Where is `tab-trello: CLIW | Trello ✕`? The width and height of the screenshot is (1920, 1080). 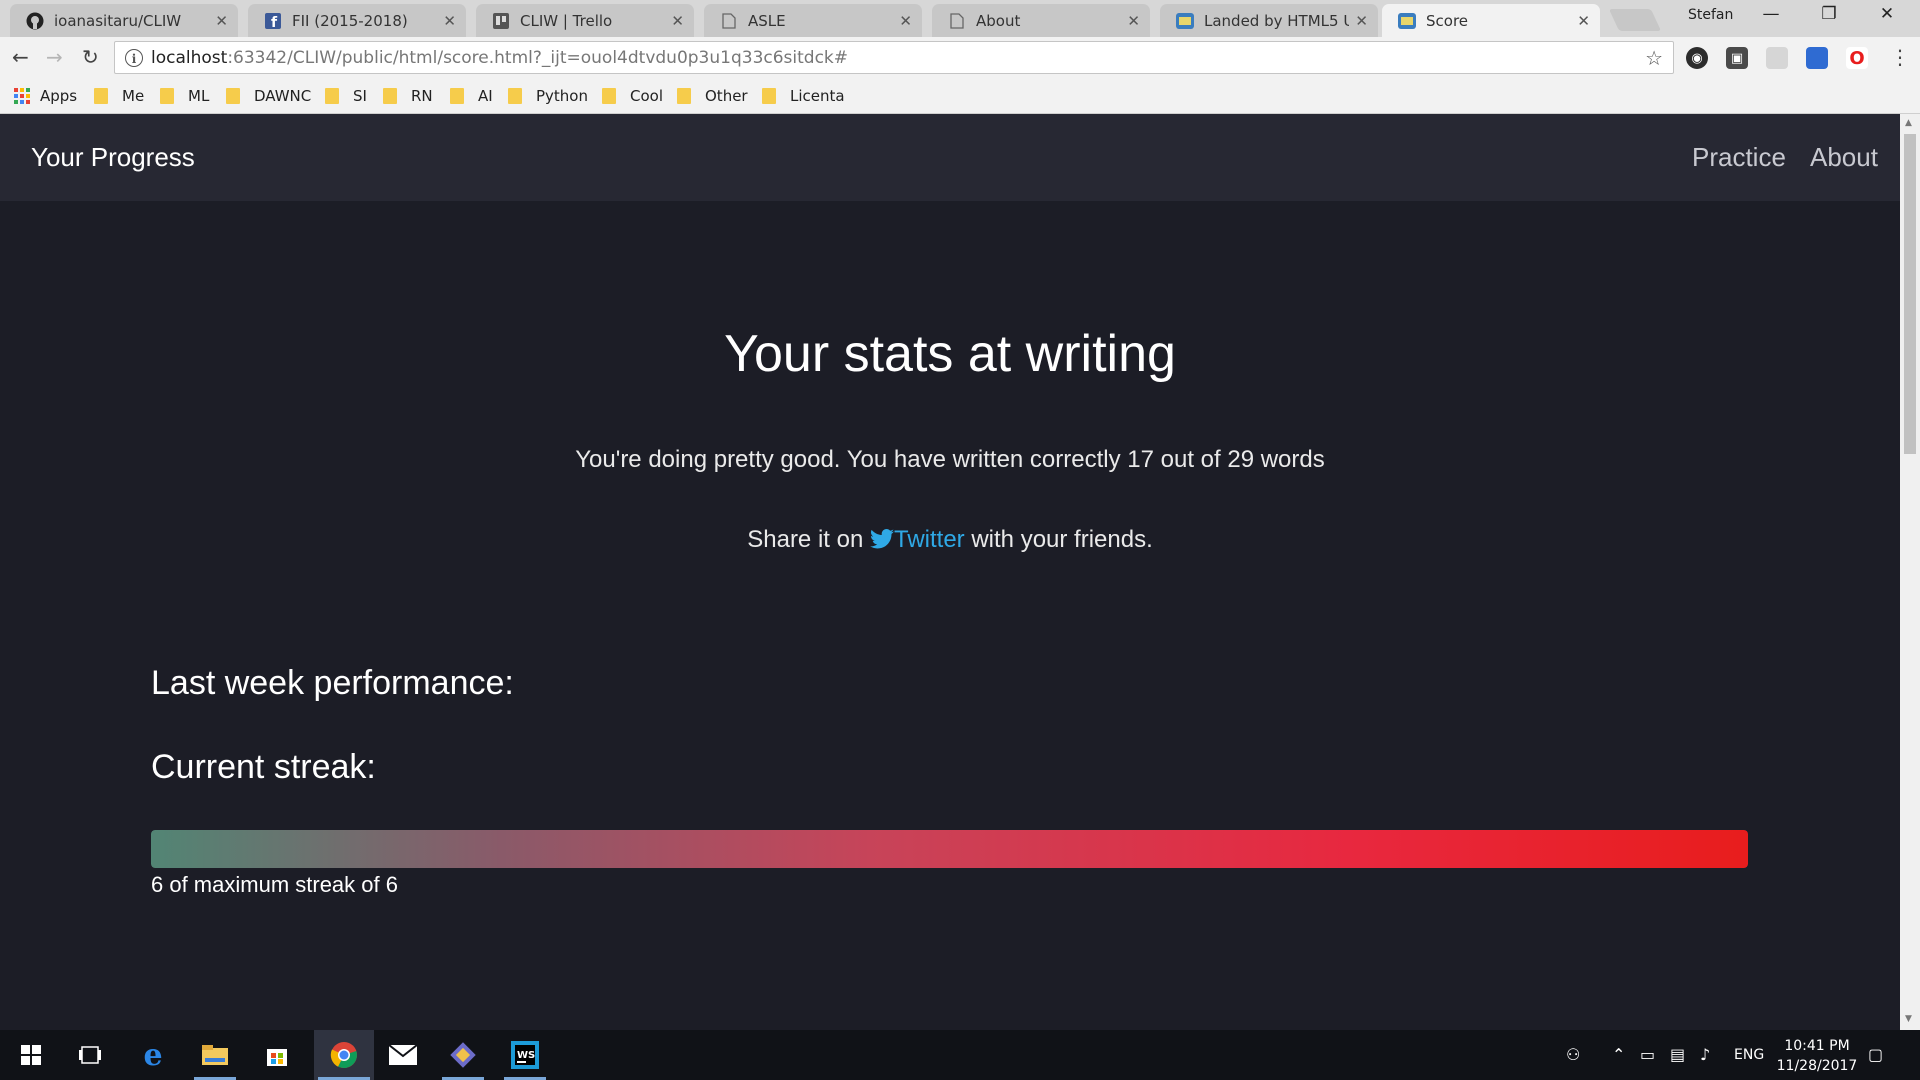 tab-trello: CLIW | Trello ✕ is located at coordinates (585, 20).